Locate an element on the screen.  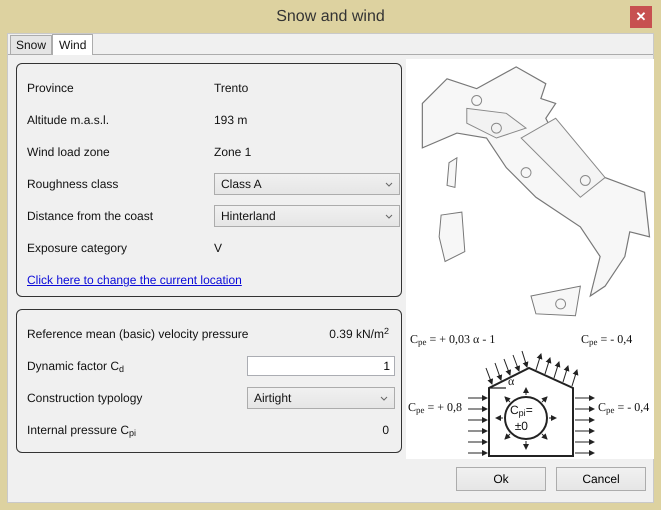
angle-label: α is located at coordinates (511, 381).